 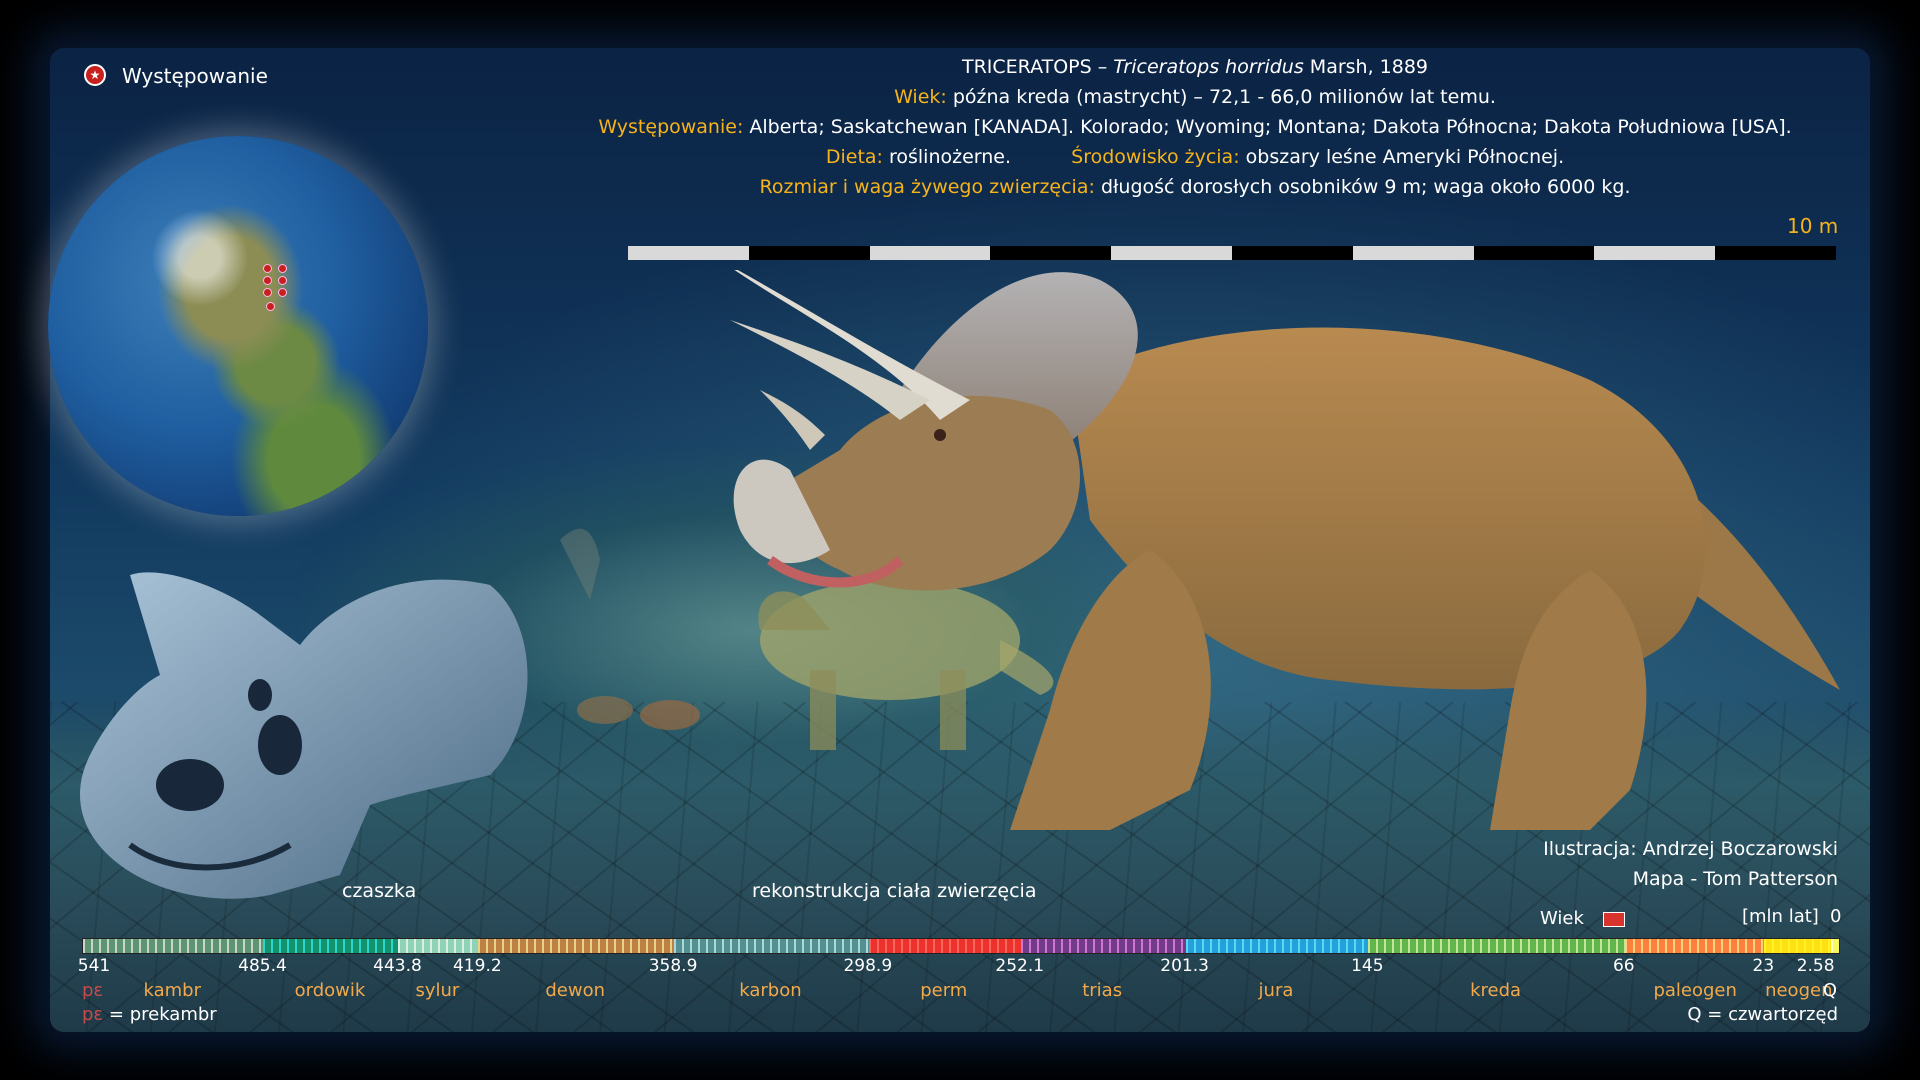 What do you see at coordinates (162, 1014) in the screenshot?
I see `precambrian-legend-text: = prekambr` at bounding box center [162, 1014].